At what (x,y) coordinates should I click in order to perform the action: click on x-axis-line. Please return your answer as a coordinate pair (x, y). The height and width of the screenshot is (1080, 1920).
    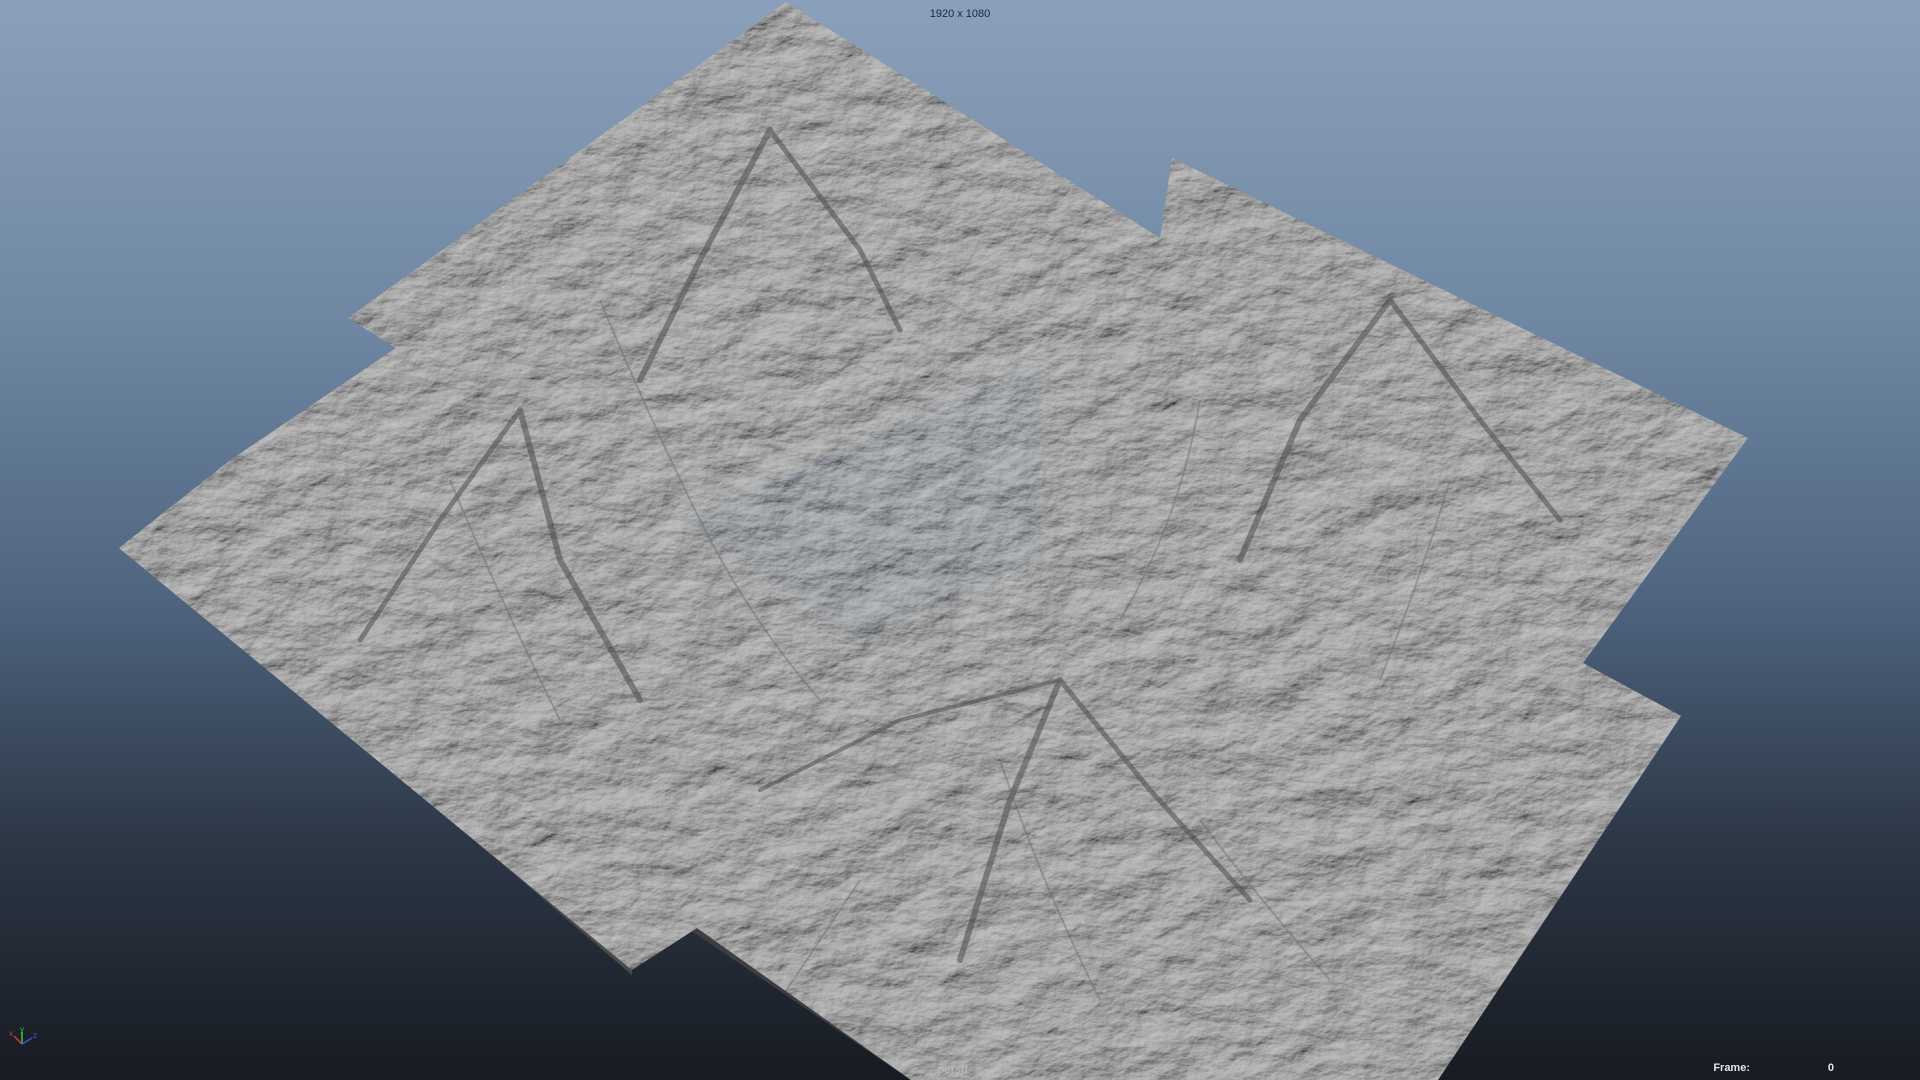
    Looking at the image, I should click on (18, 1040).